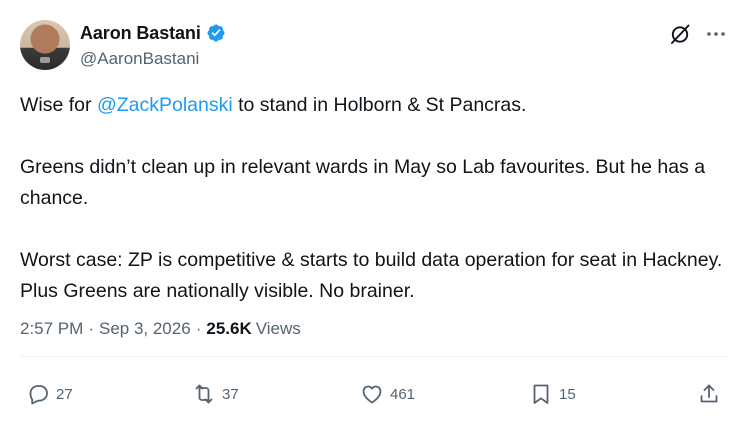 This screenshot has height=424, width=749. Describe the element at coordinates (567, 394) in the screenshot. I see `bookmark-count: 15` at that location.